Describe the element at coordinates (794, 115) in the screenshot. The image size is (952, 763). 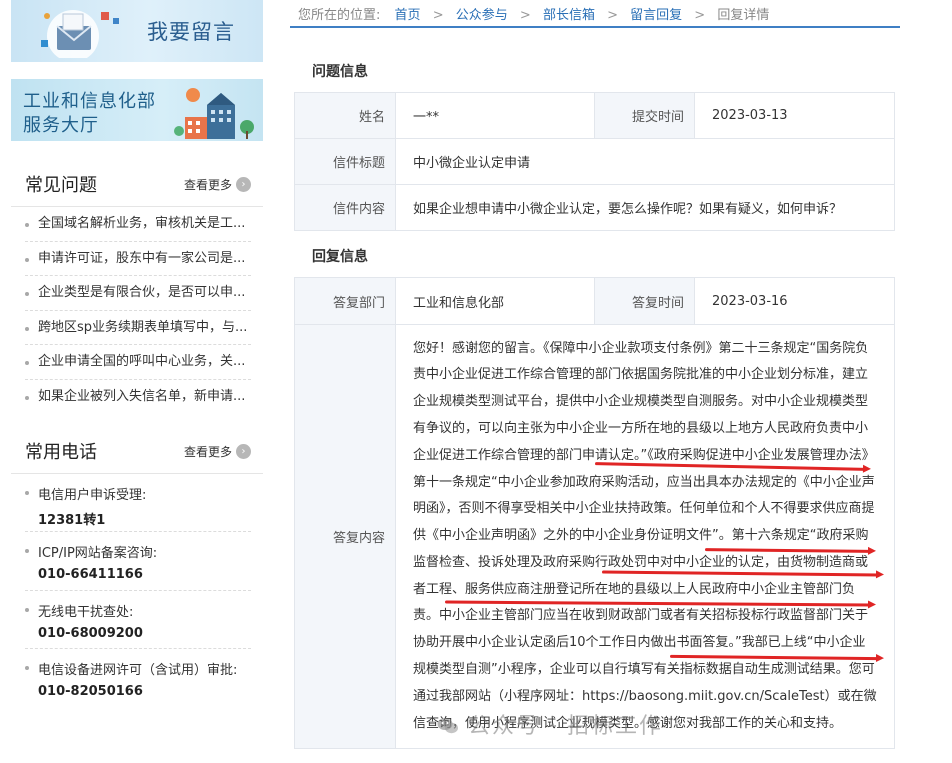
I see `submit-time-value: 2023-03-13` at that location.